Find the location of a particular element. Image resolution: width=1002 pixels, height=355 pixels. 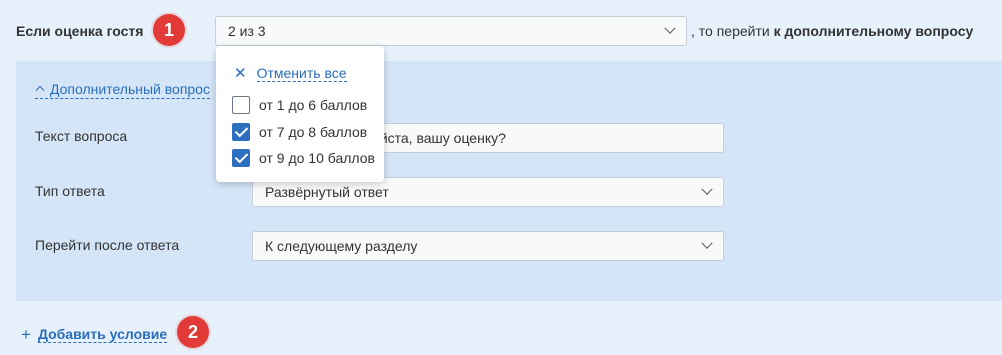

answer-type-label: Тип ответа is located at coordinates (70, 191).